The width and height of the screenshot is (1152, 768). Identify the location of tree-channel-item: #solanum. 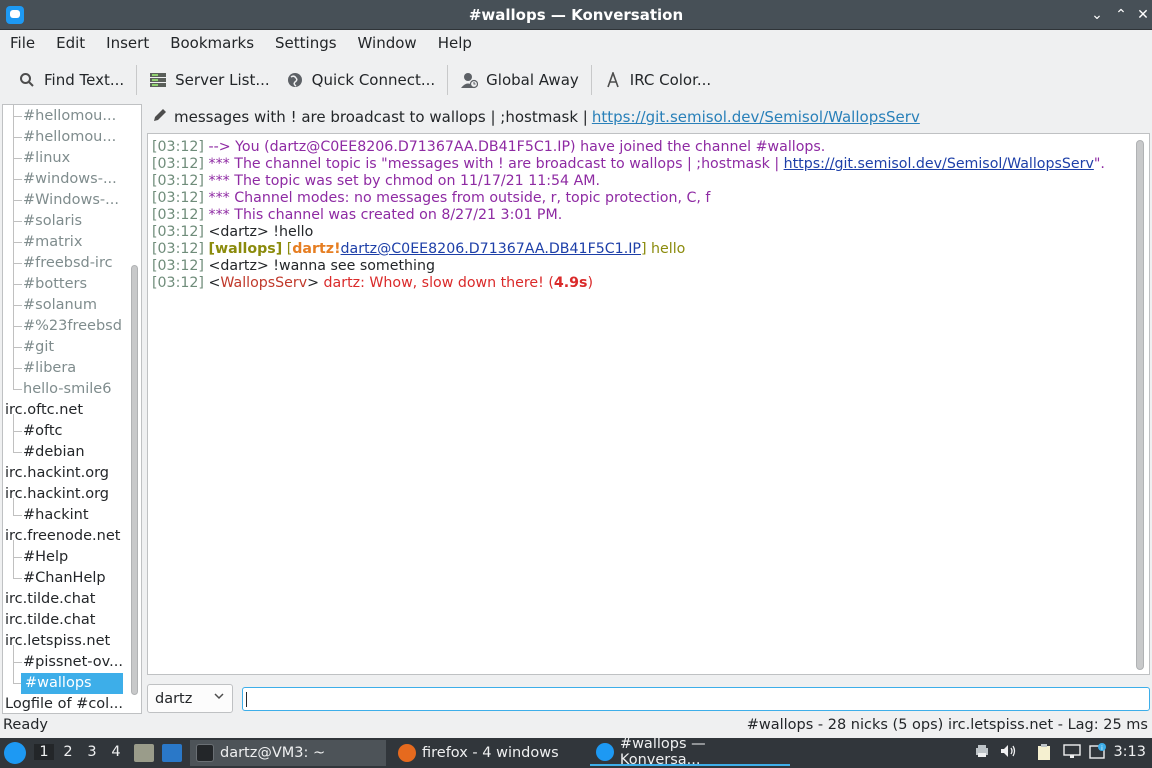
(73, 305).